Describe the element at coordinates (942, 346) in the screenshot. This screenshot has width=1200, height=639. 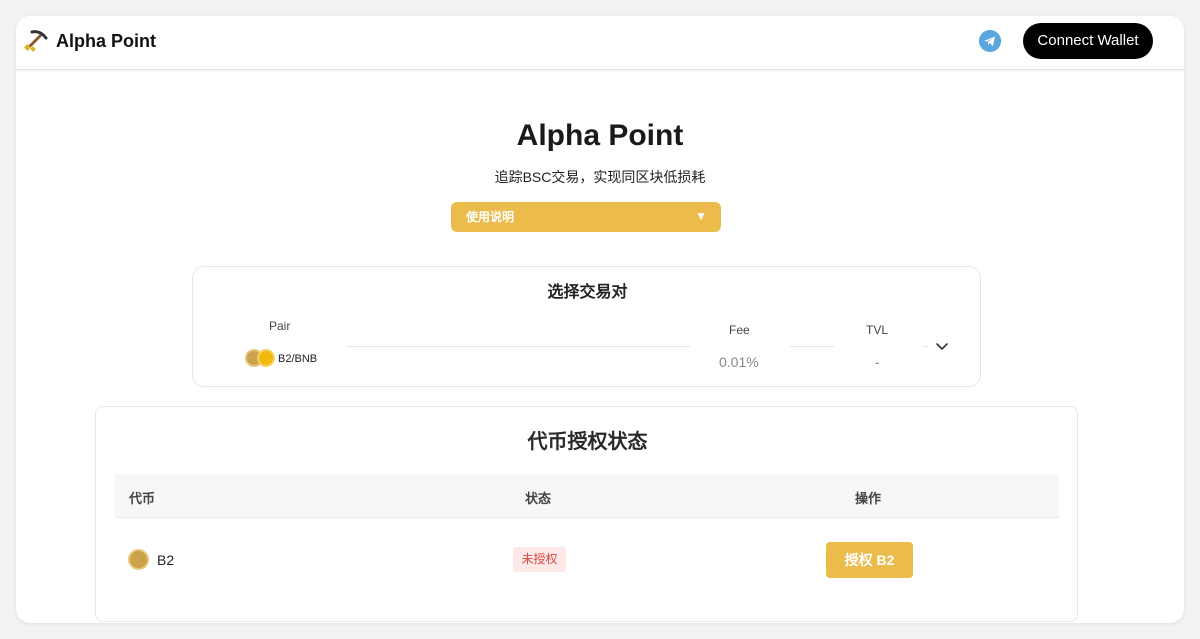
I see `chevron-down-icon` at that location.